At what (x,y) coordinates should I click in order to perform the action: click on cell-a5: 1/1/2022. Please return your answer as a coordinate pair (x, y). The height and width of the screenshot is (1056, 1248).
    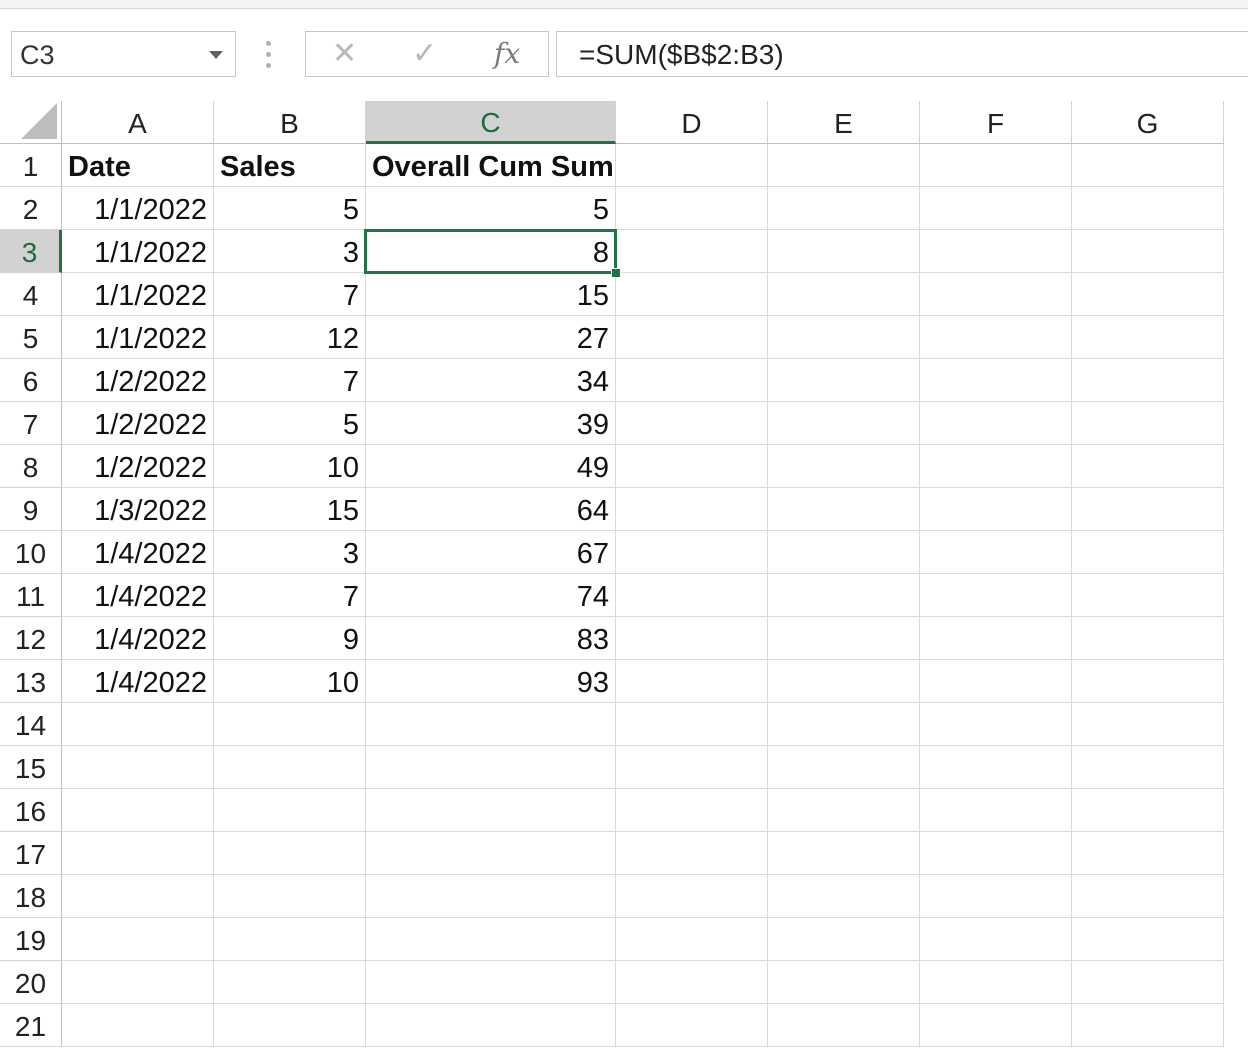
    Looking at the image, I should click on (138, 337).